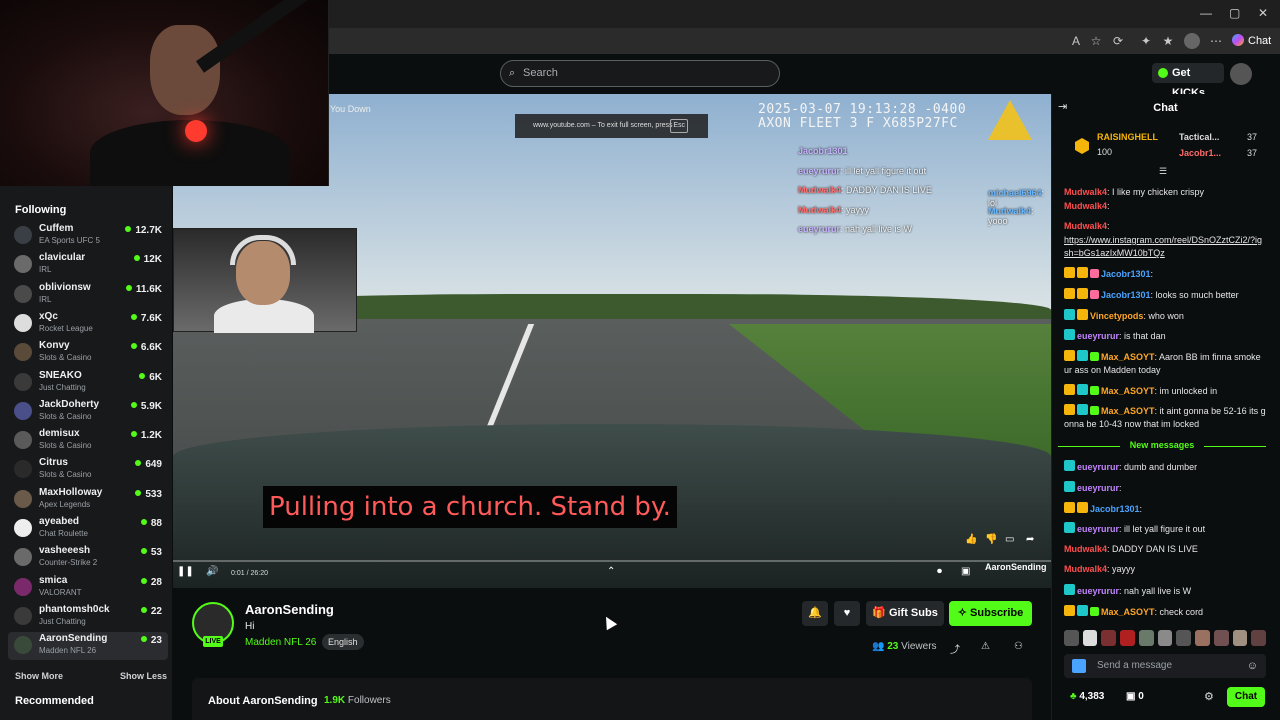 The height and width of the screenshot is (720, 1280). I want to click on search-input: ⌕ Search, so click(640, 73).